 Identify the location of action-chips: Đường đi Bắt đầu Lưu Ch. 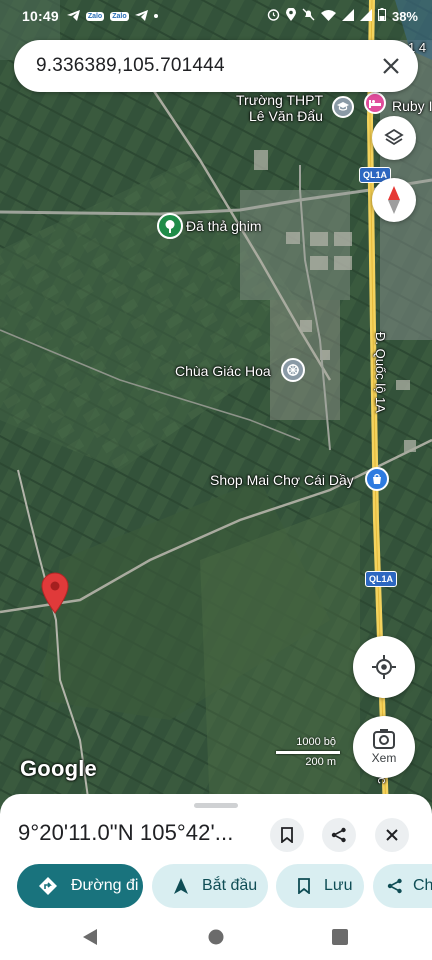
(216, 887).